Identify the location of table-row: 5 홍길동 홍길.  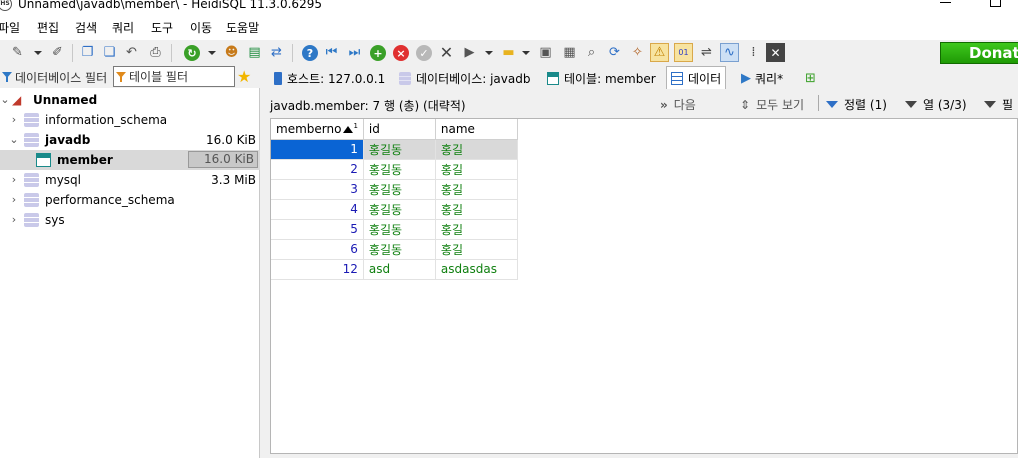
(394, 229).